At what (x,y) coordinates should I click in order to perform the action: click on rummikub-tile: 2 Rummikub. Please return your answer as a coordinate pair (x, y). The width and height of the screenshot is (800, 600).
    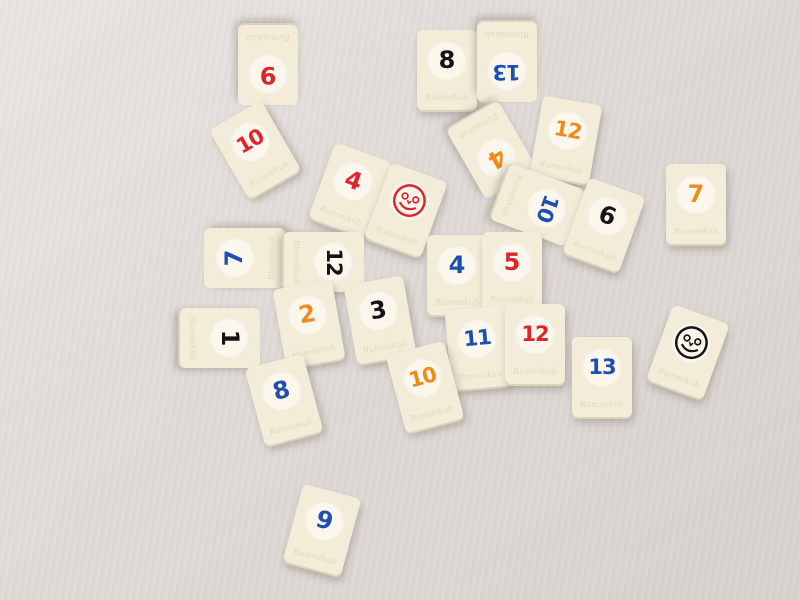
    Looking at the image, I should click on (309, 324).